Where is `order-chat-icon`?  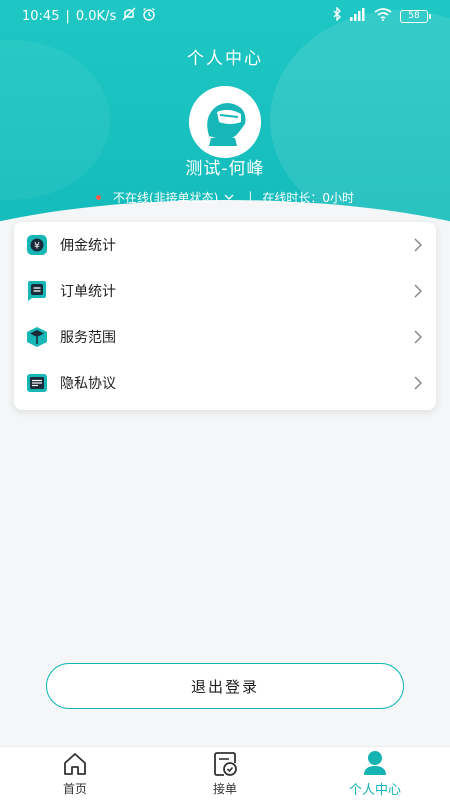
order-chat-icon is located at coordinates (37, 291).